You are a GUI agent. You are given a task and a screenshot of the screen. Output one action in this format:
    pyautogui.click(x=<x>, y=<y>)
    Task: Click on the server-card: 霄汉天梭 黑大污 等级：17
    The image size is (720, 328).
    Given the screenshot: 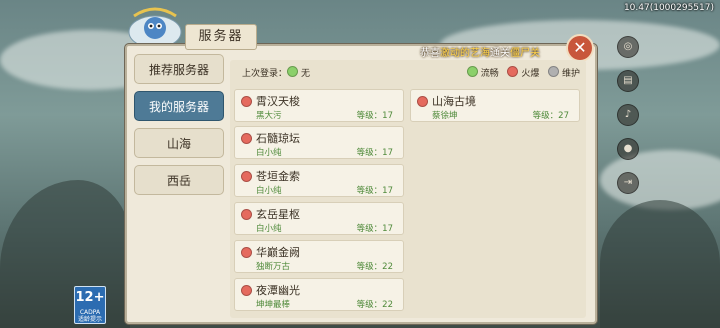 What is the action you would take?
    pyautogui.click(x=319, y=105)
    